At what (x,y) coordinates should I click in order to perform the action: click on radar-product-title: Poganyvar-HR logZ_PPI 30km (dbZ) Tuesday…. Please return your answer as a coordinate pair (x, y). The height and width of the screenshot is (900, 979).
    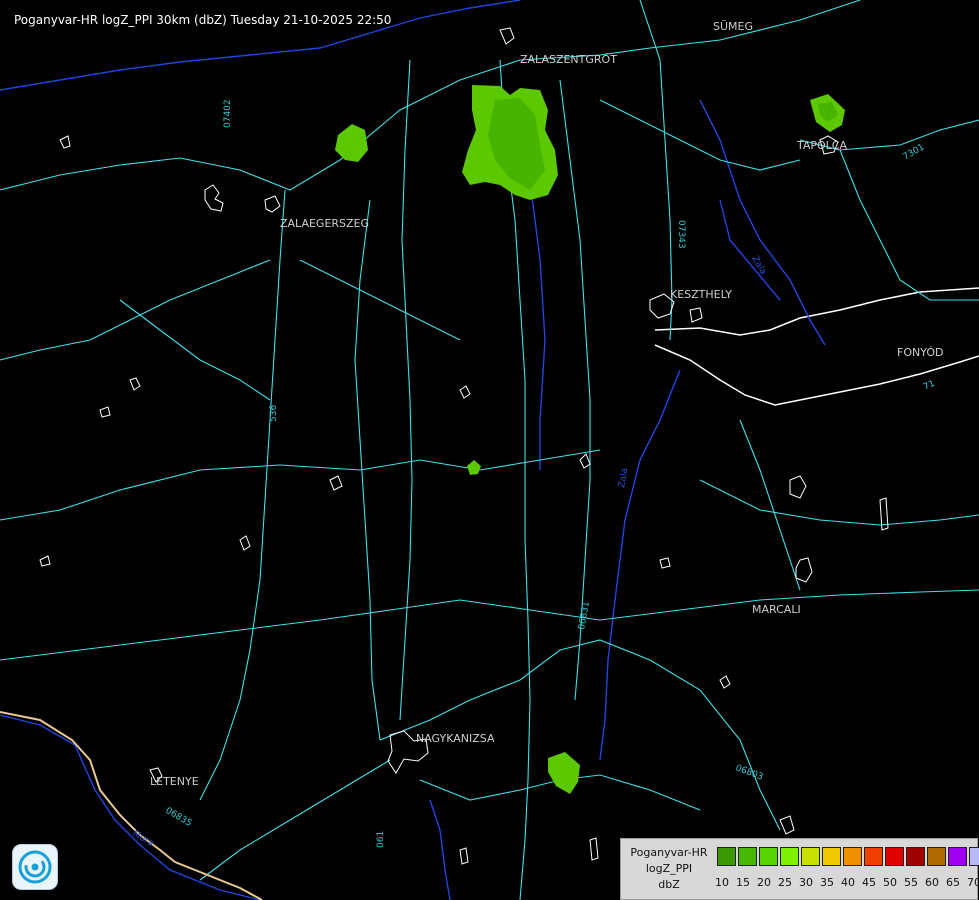
    Looking at the image, I should click on (203, 20).